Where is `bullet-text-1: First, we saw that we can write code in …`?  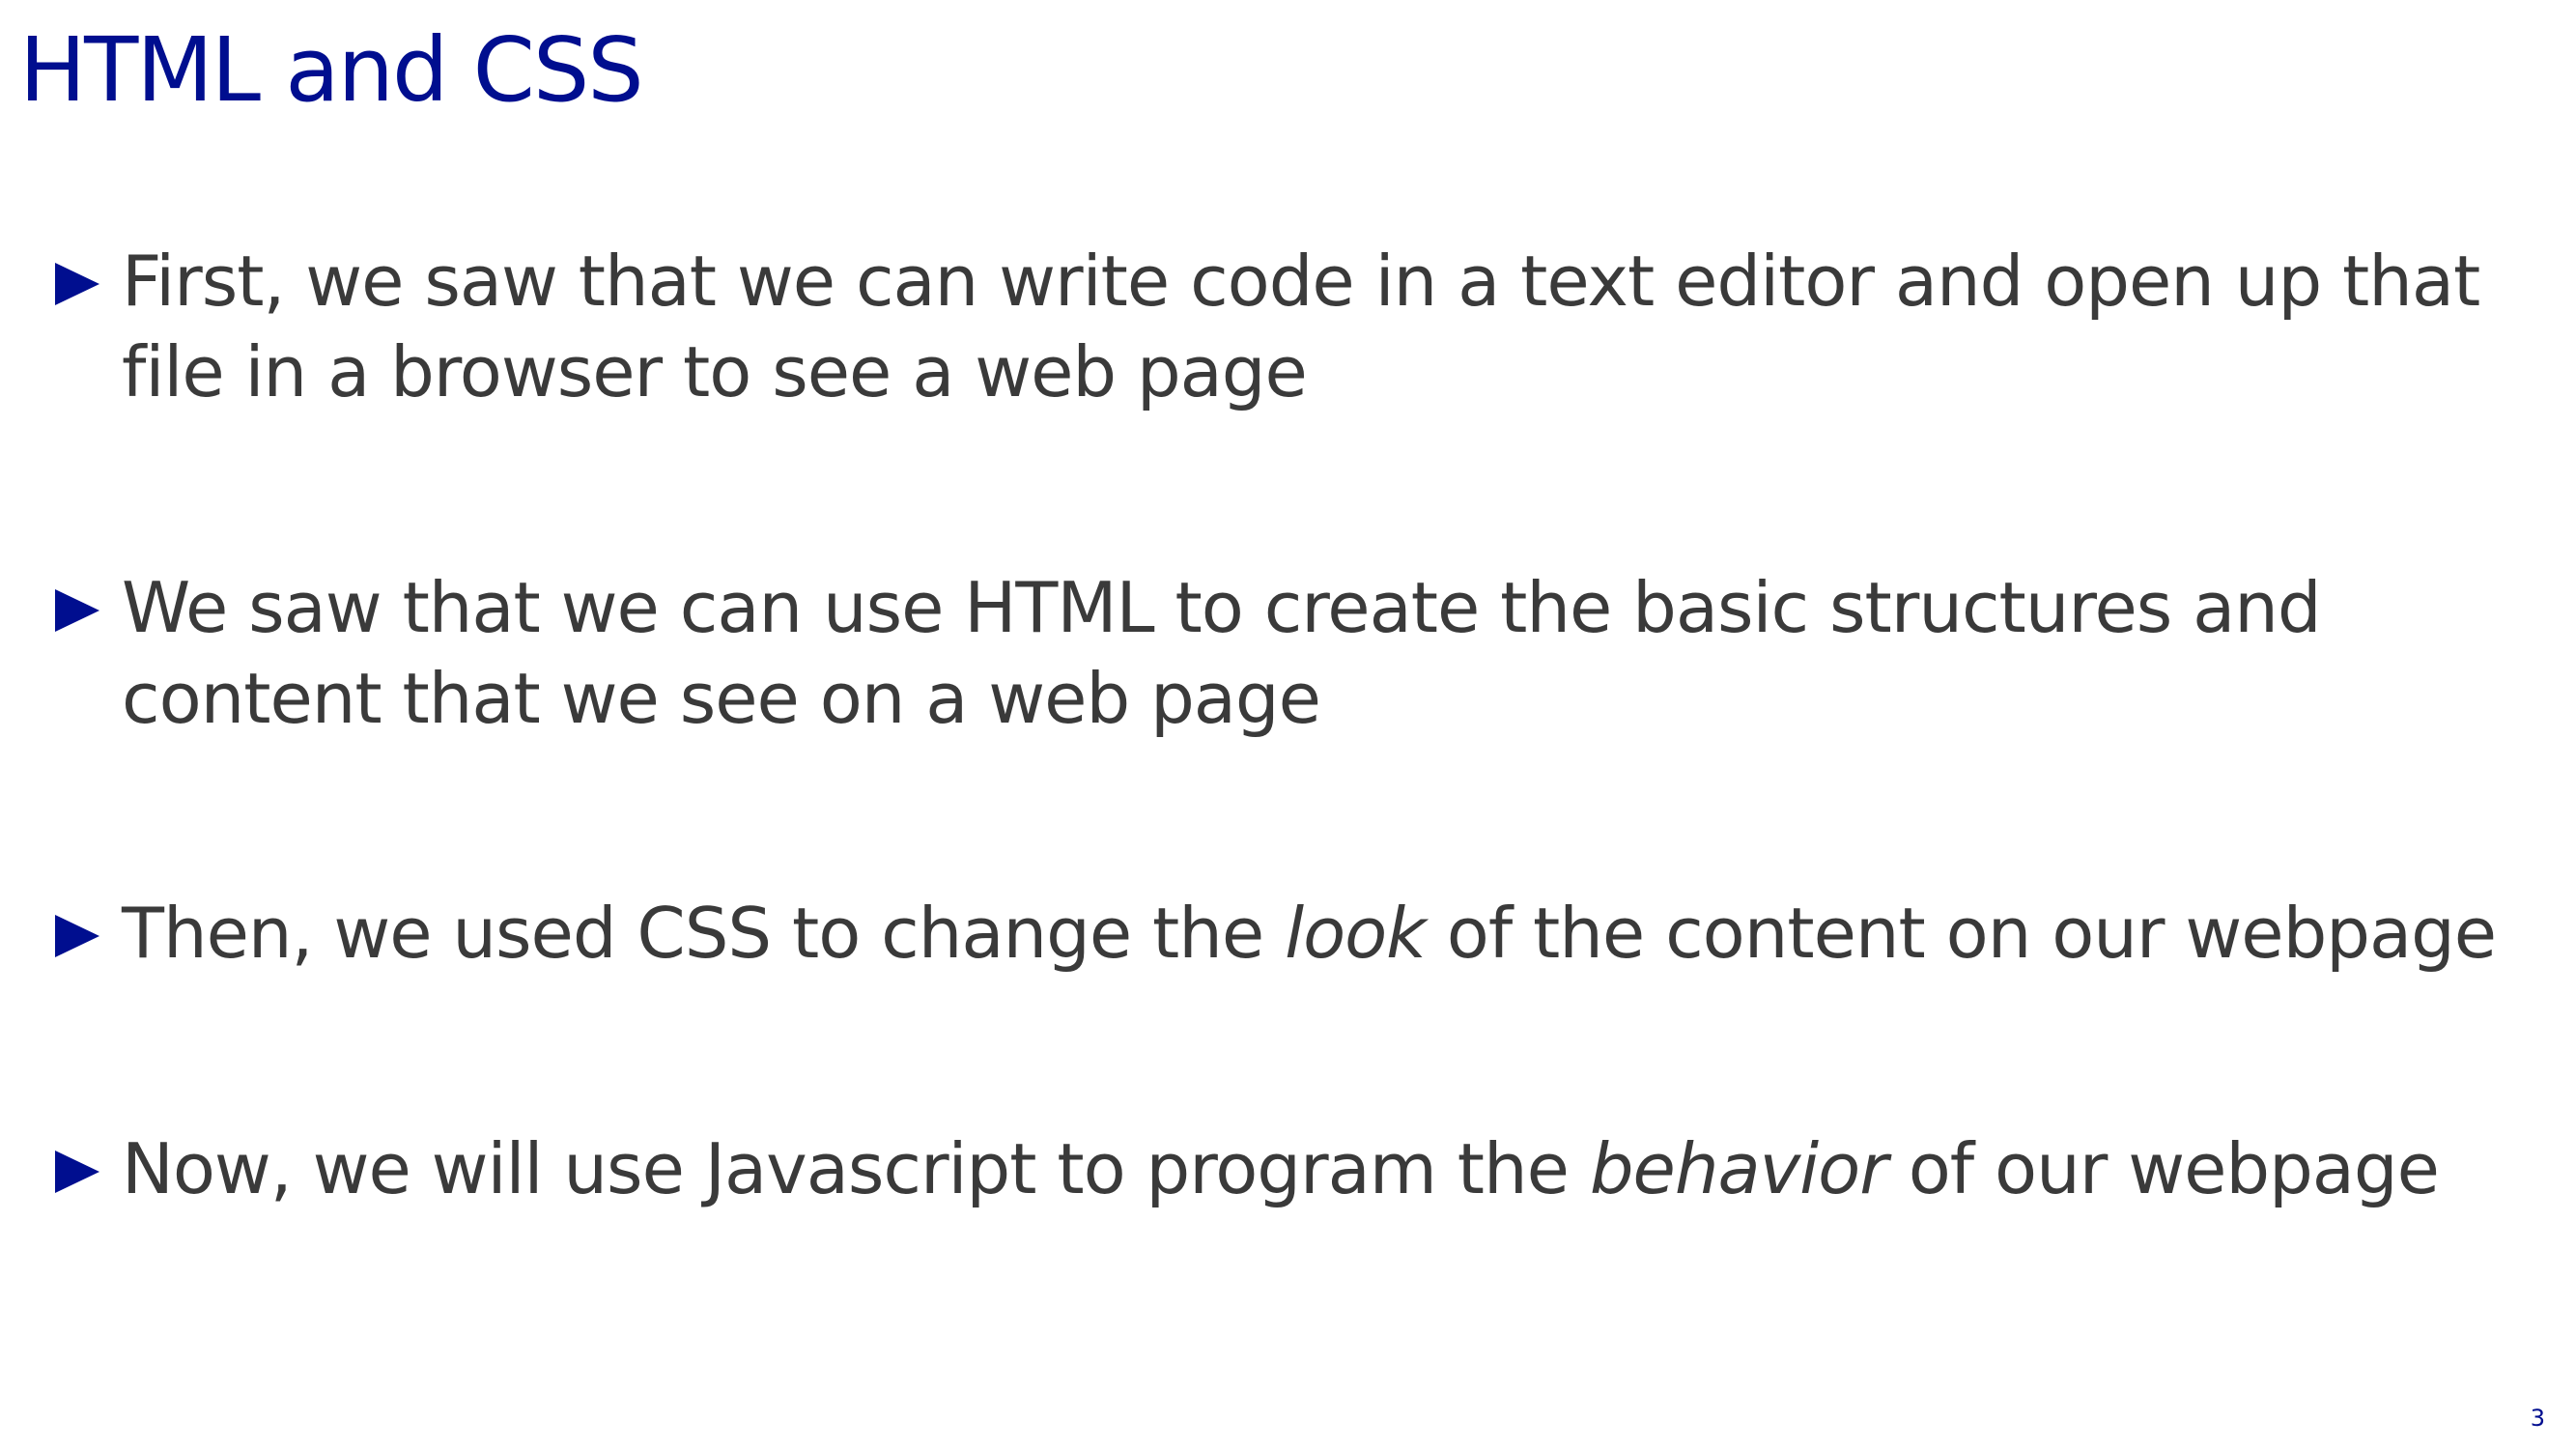
bullet-text-1: First, we saw that we can write code in … is located at coordinates (1334, 326).